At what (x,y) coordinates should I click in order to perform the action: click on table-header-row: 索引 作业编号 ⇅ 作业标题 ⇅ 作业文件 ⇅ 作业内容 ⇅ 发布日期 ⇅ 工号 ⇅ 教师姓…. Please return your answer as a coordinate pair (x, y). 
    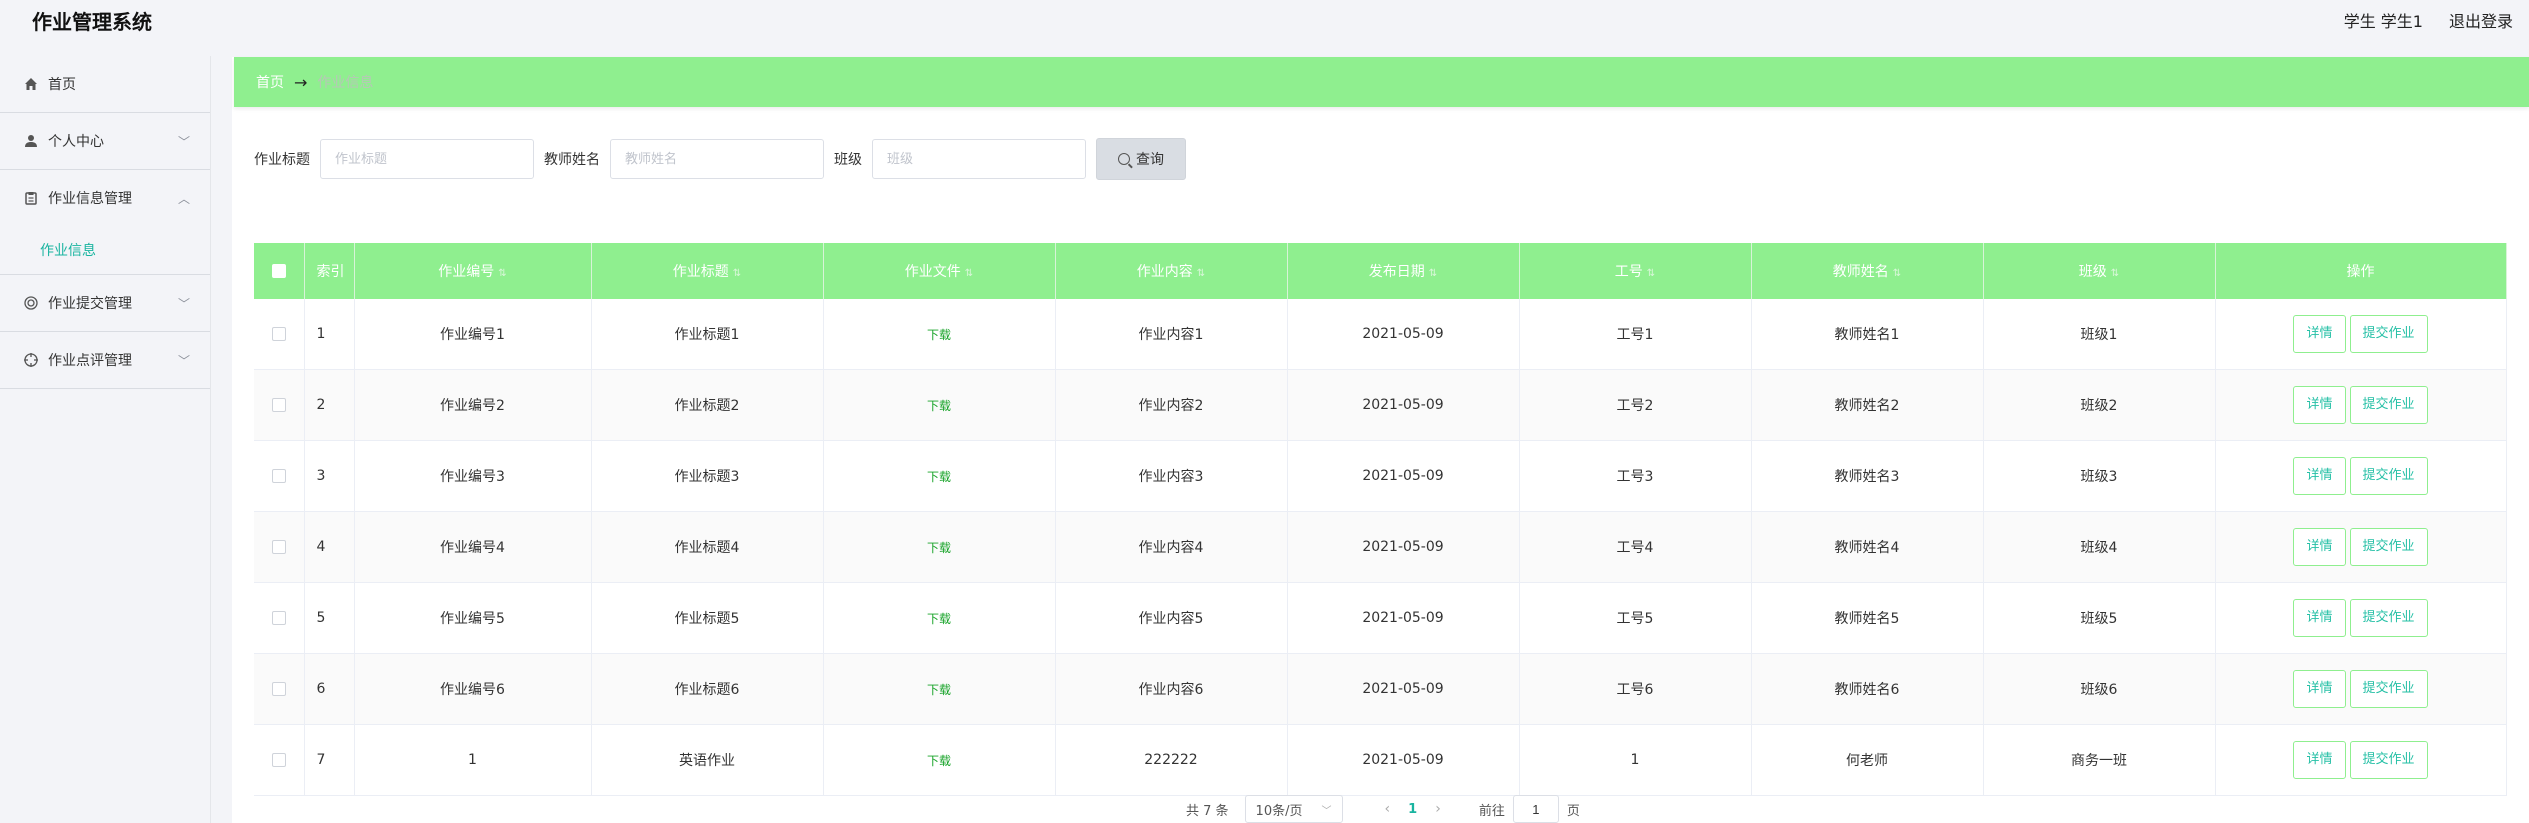
    Looking at the image, I should click on (1380, 271).